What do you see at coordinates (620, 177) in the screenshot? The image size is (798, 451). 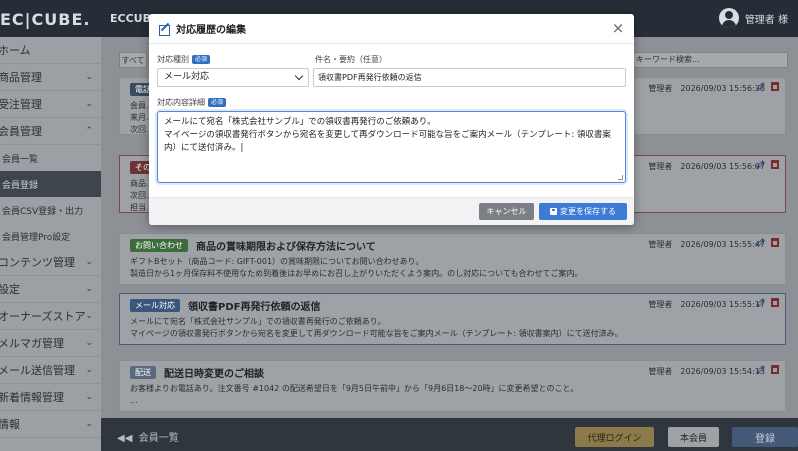 I see `resize-handle` at bounding box center [620, 177].